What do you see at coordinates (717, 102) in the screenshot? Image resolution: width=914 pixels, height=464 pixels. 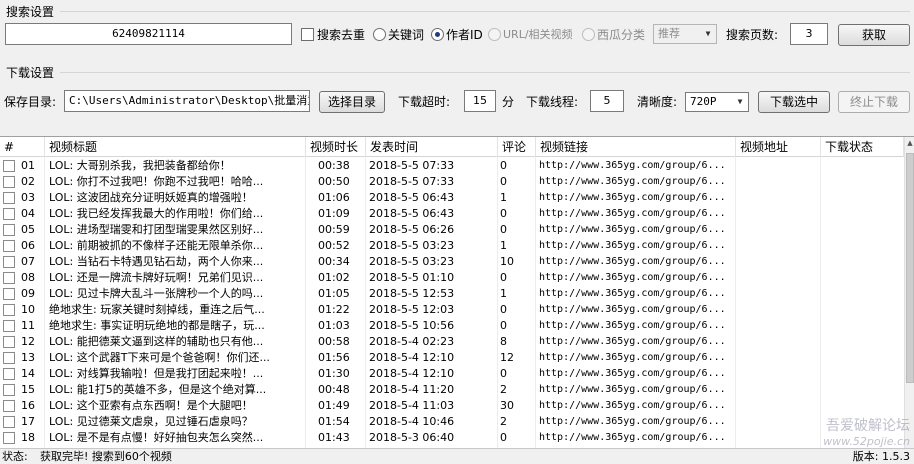 I see `quality-select: 720P ▼` at bounding box center [717, 102].